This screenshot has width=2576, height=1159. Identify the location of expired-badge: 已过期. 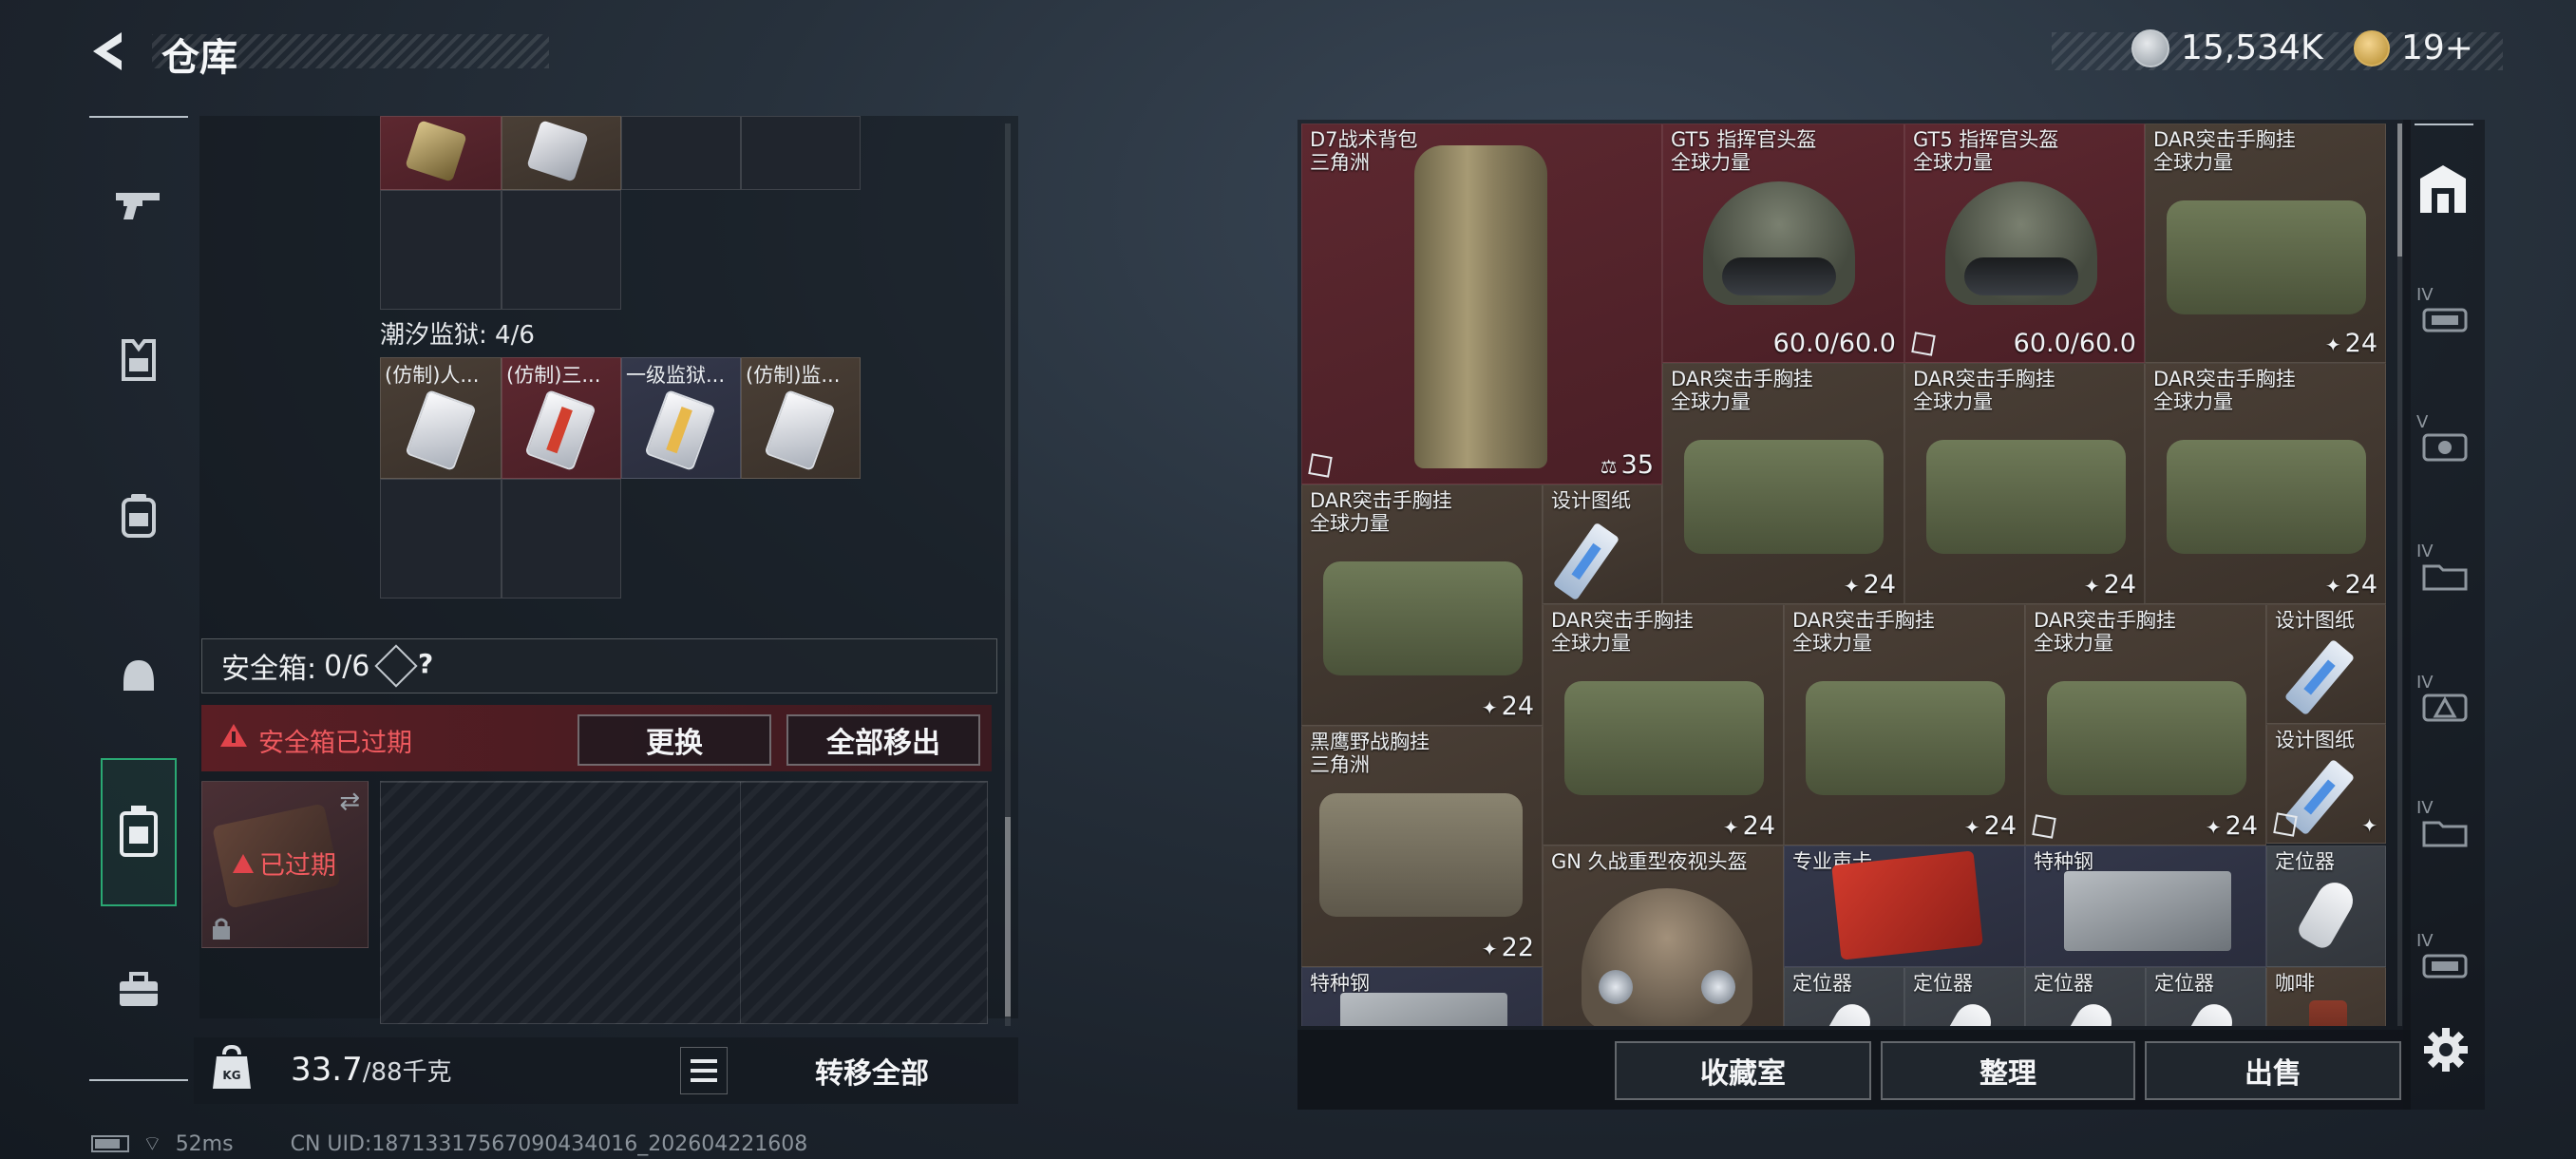
(284, 863).